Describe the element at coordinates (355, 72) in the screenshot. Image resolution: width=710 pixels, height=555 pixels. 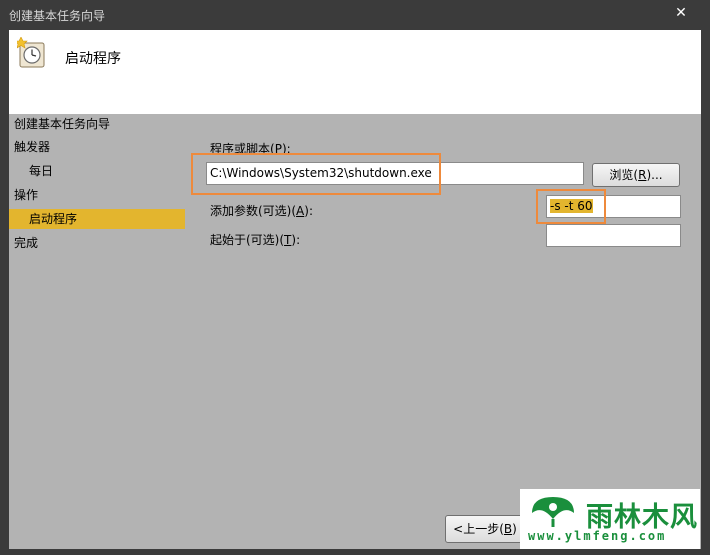
I see `wizard-header: 启动程序` at that location.